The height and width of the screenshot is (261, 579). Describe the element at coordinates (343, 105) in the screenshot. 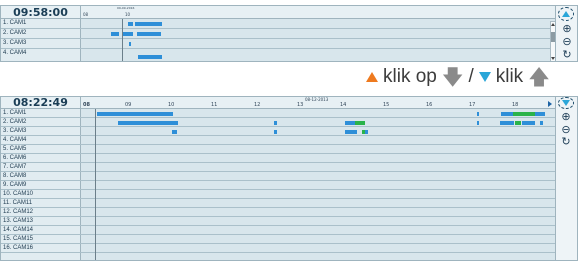

I see `ruler-tick: 14` at that location.